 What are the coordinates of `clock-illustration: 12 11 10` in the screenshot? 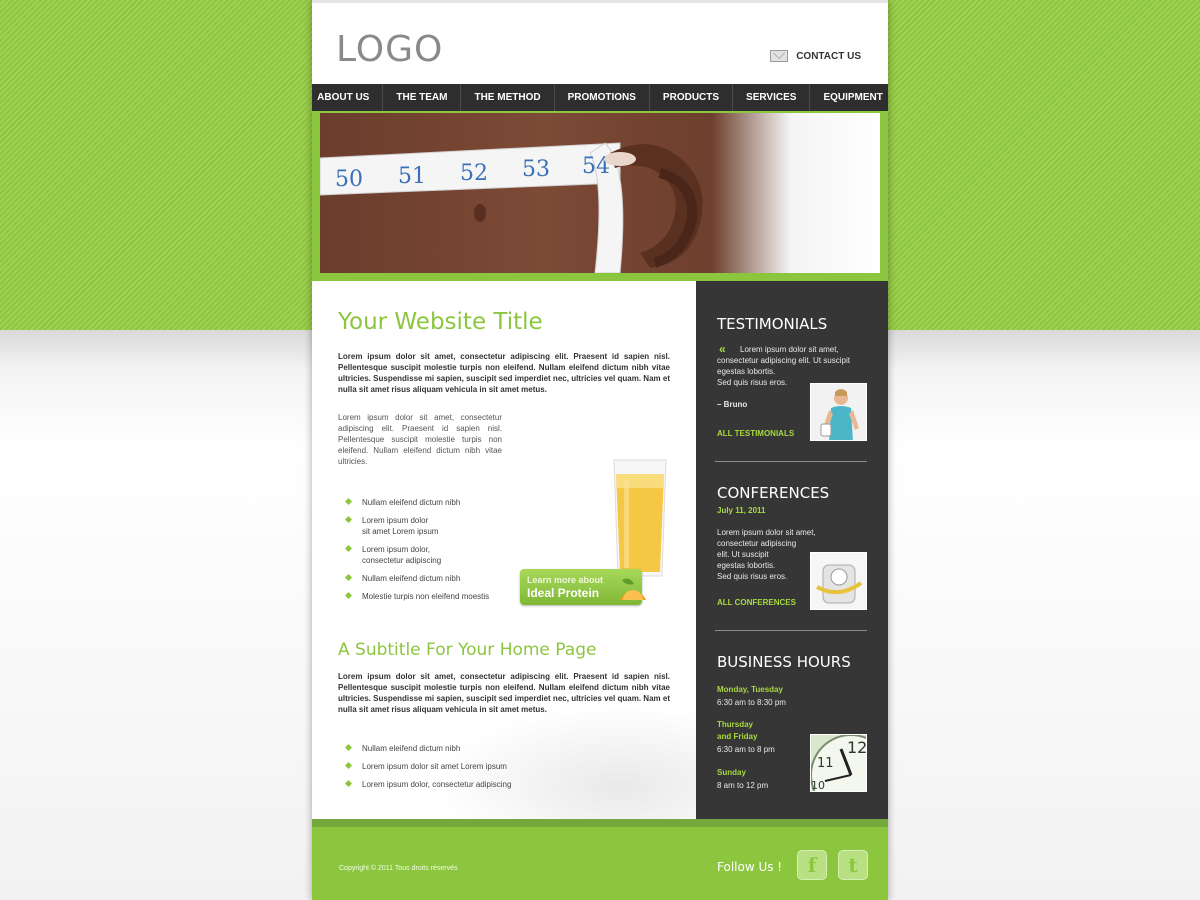 It's located at (839, 763).